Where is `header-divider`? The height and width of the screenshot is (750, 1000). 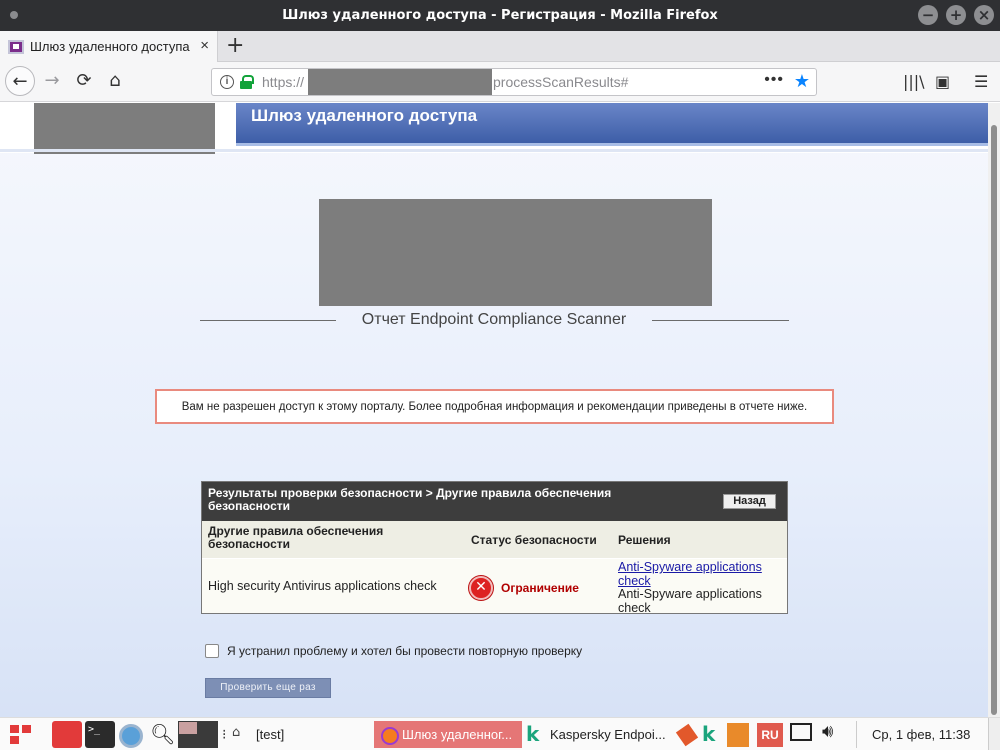
header-divider is located at coordinates (494, 150).